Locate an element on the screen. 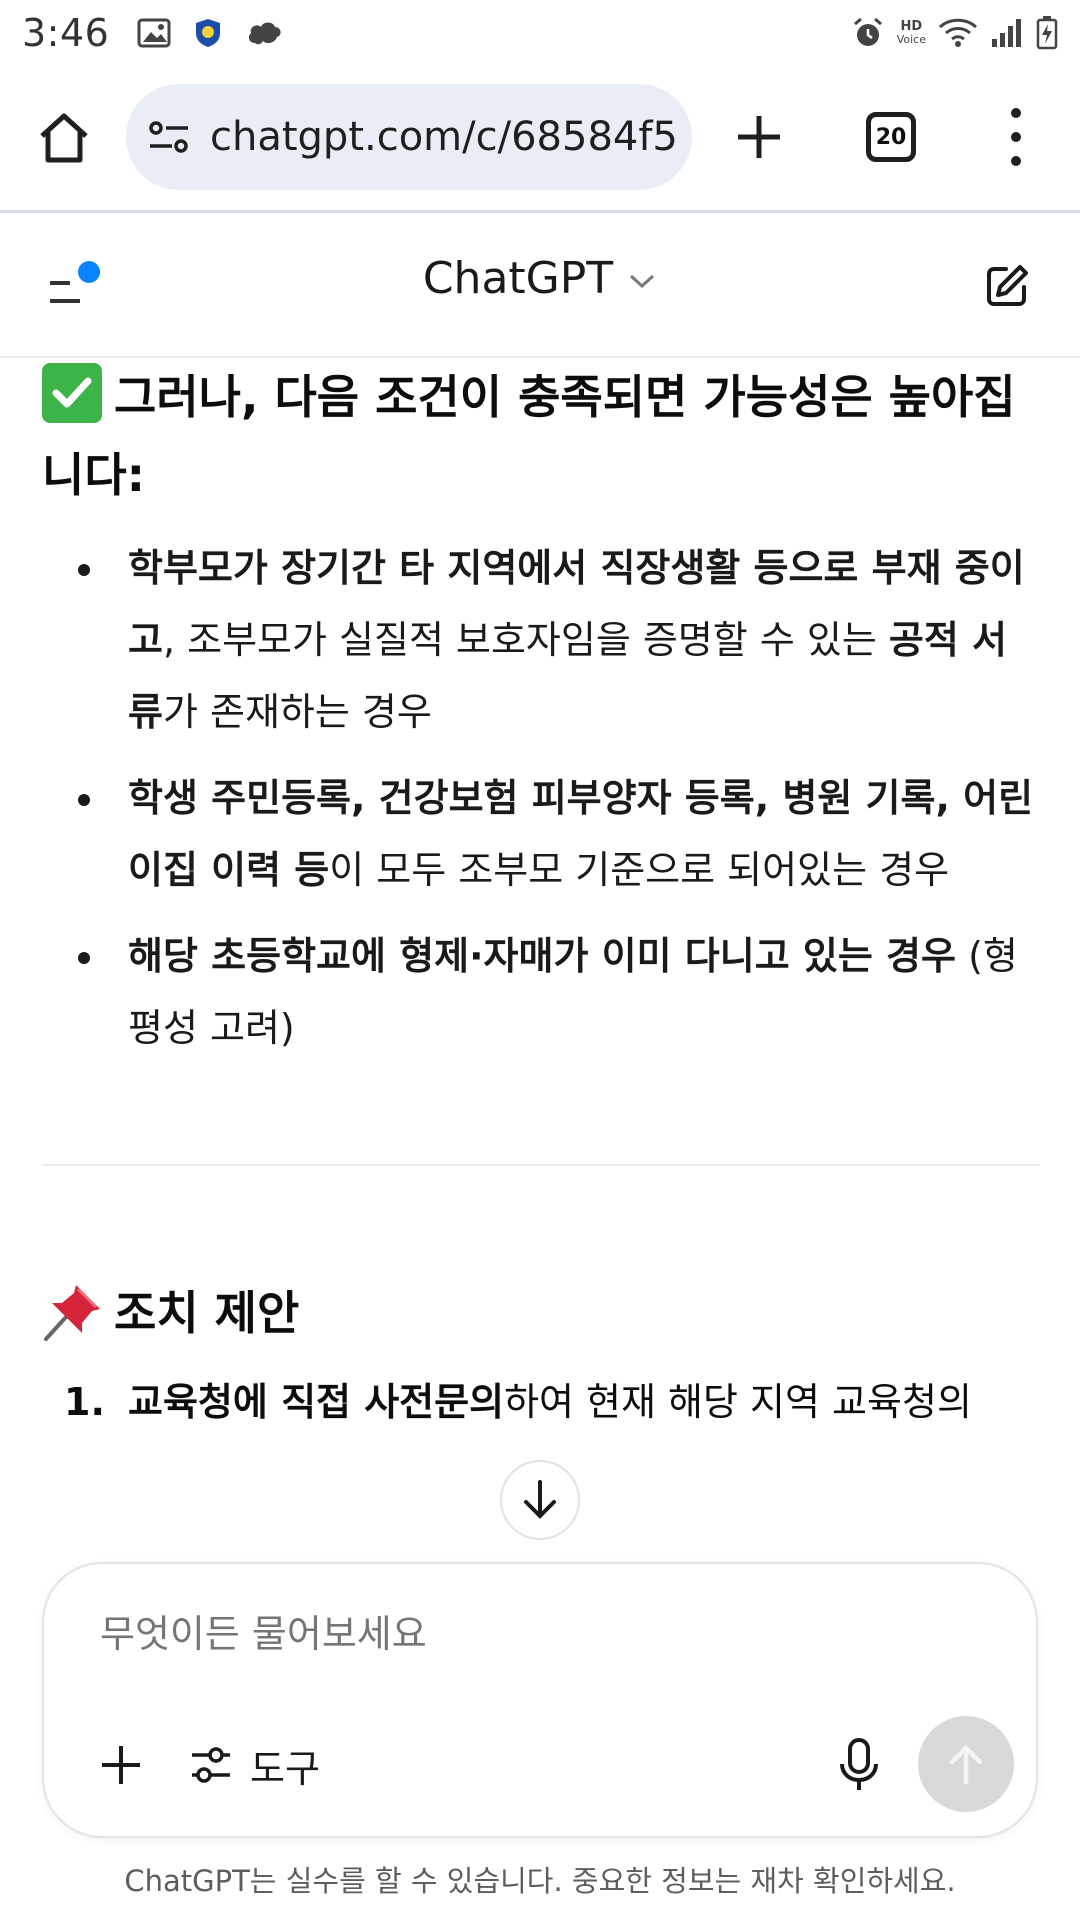 The image size is (1080, 1920). status-time: 3:46 is located at coordinates (66, 33).